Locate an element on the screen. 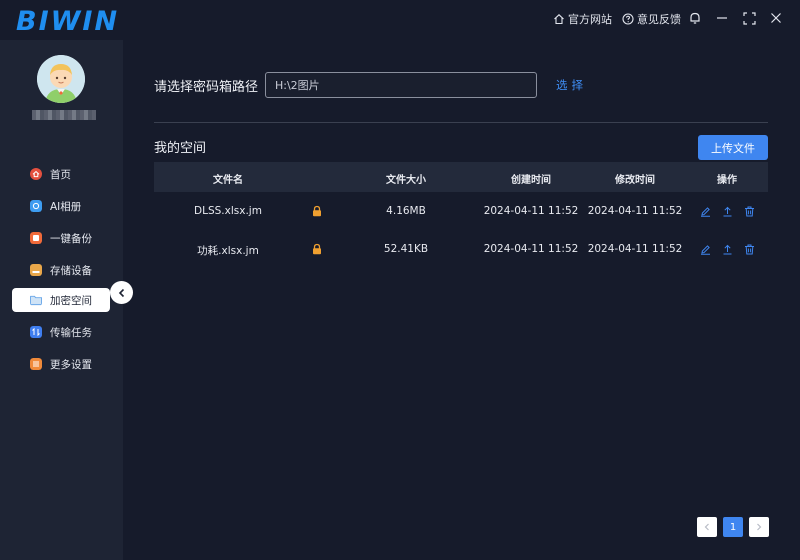 The height and width of the screenshot is (560, 800). sidebar-item-label: 更多设置 is located at coordinates (71, 364).